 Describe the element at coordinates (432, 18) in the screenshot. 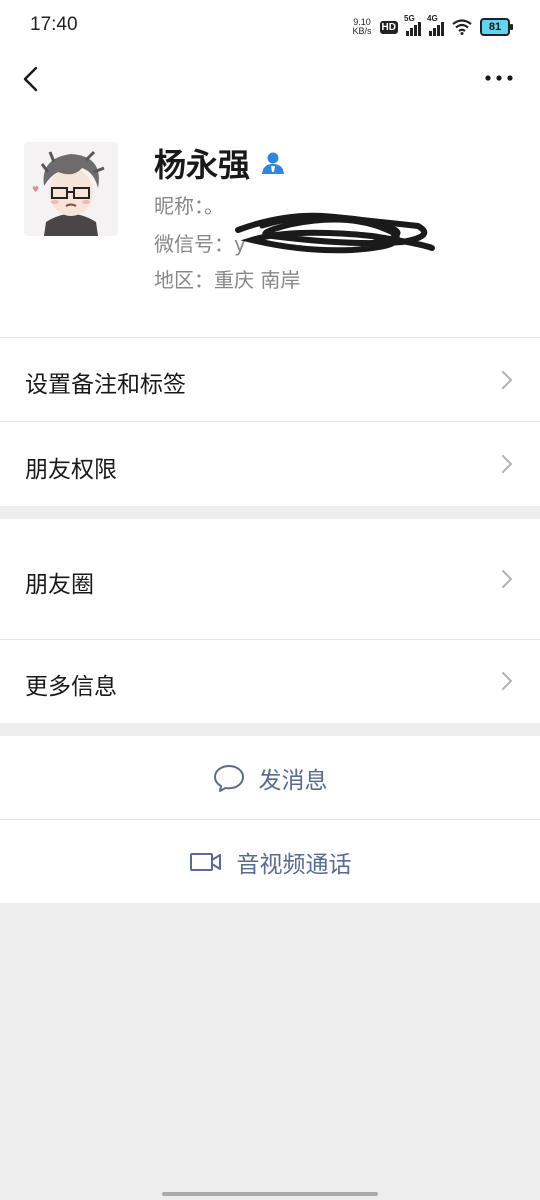

I see `signal-4g-label: 4G` at that location.